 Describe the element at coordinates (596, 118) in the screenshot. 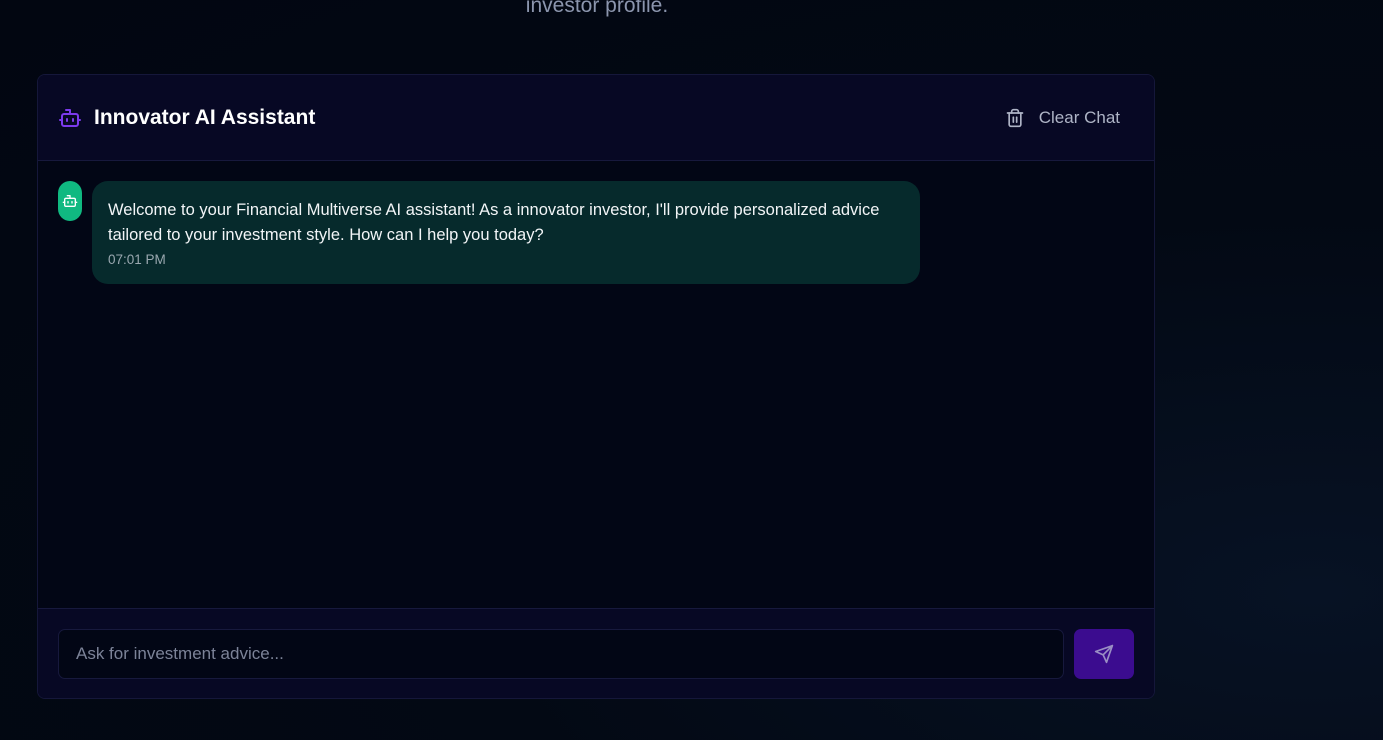

I see `chat-header: Innovator AI Assistant Clear Chat` at that location.